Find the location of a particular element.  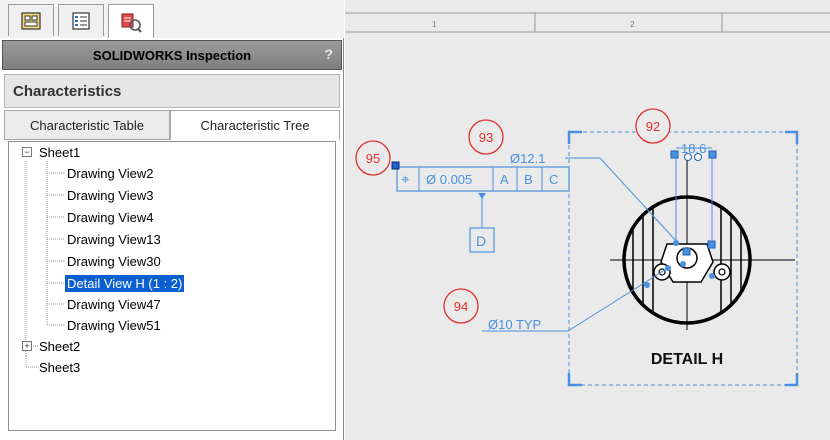

tree-node-view: Drawing View3 is located at coordinates (110, 195).